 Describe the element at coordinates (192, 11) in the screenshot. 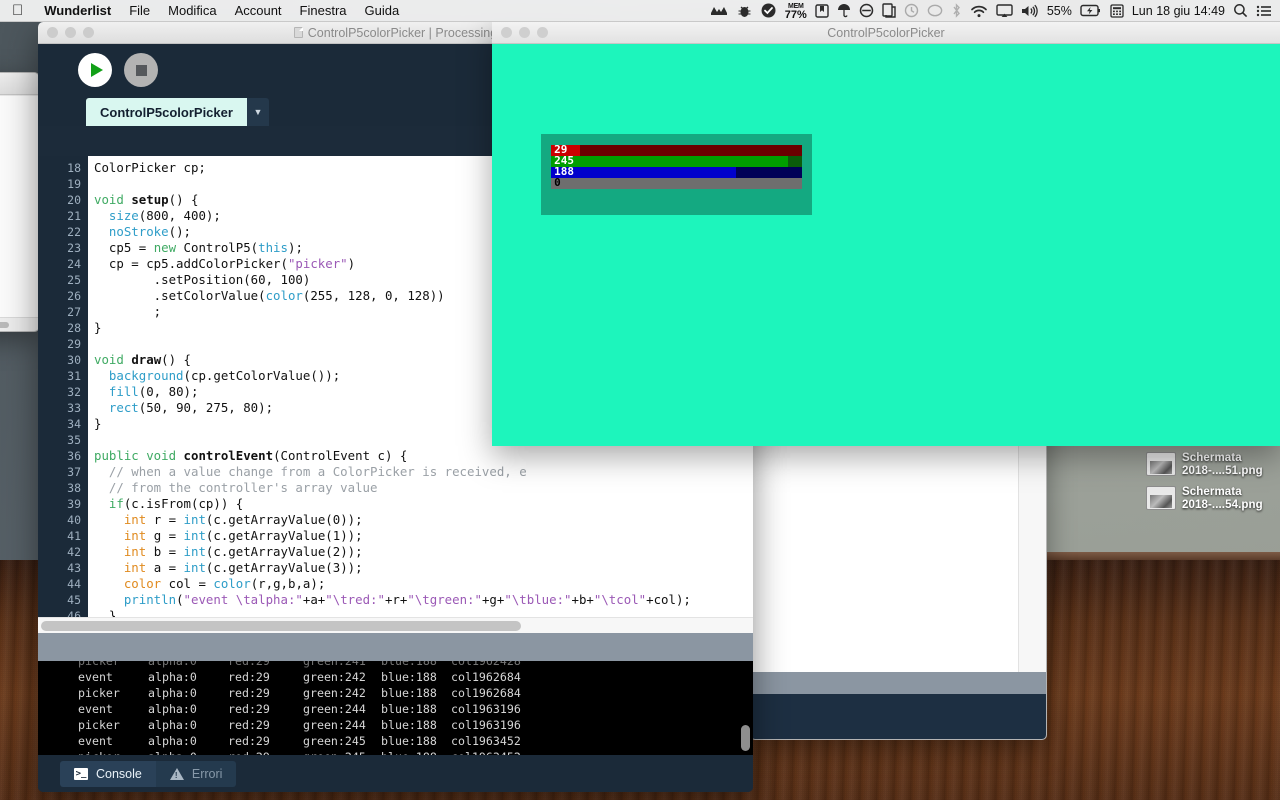

I see `menu-item-modifica: Modifica` at that location.